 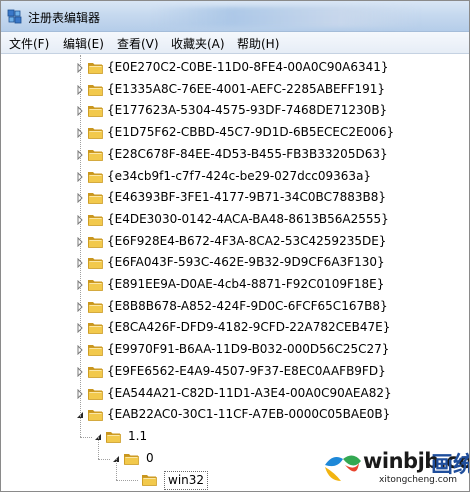 What do you see at coordinates (247, 153) in the screenshot?
I see `tree-item-label: {E28C678F-84EE-4D53-B455-FB3B33205D63}` at bounding box center [247, 153].